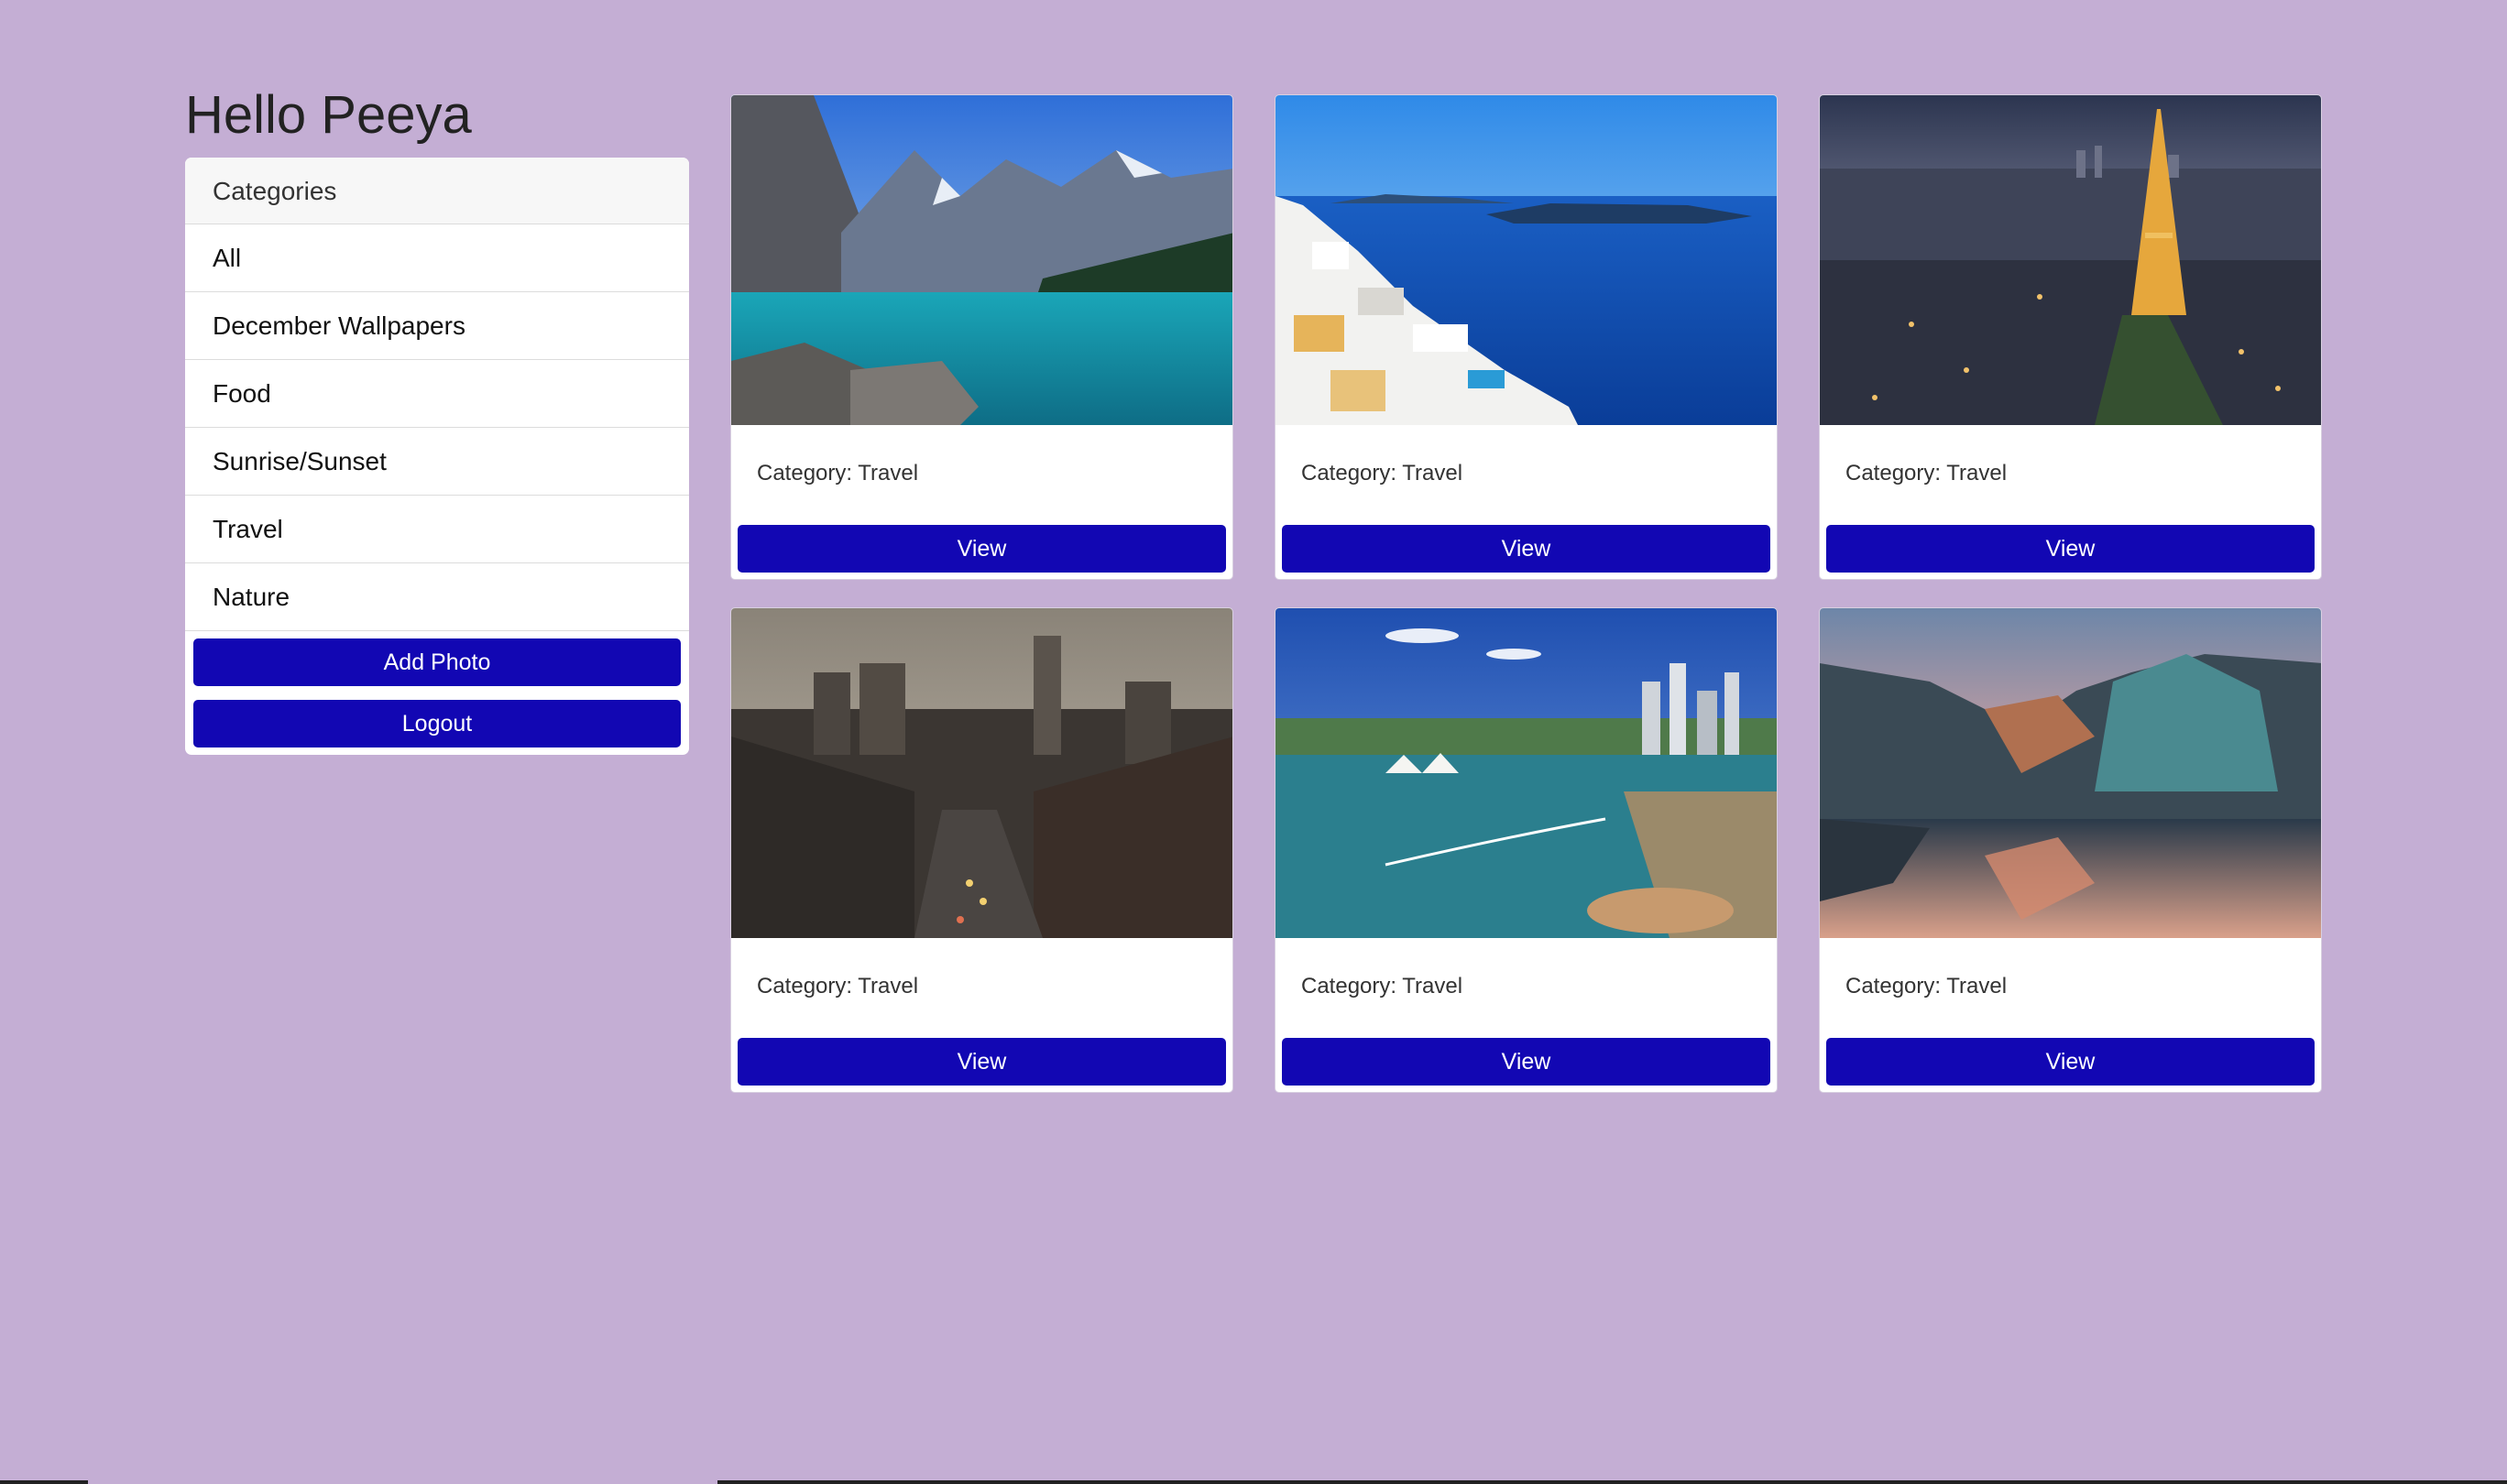 This screenshot has height=1484, width=2507. I want to click on category-item-all: All, so click(437, 258).